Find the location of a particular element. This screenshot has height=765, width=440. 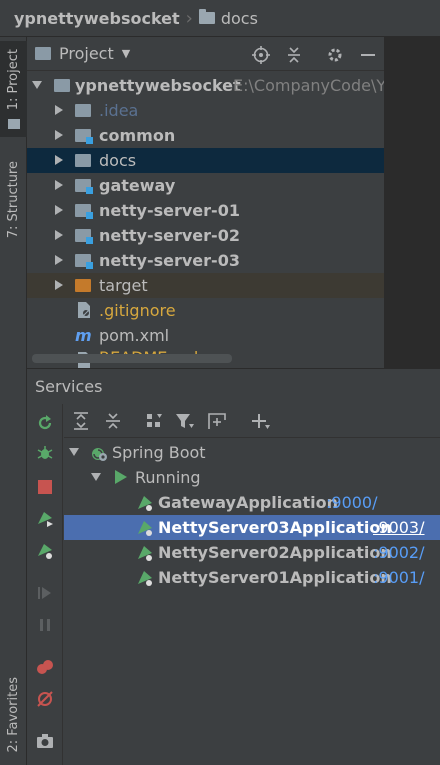

tree-item-running: Running is located at coordinates (252, 477).